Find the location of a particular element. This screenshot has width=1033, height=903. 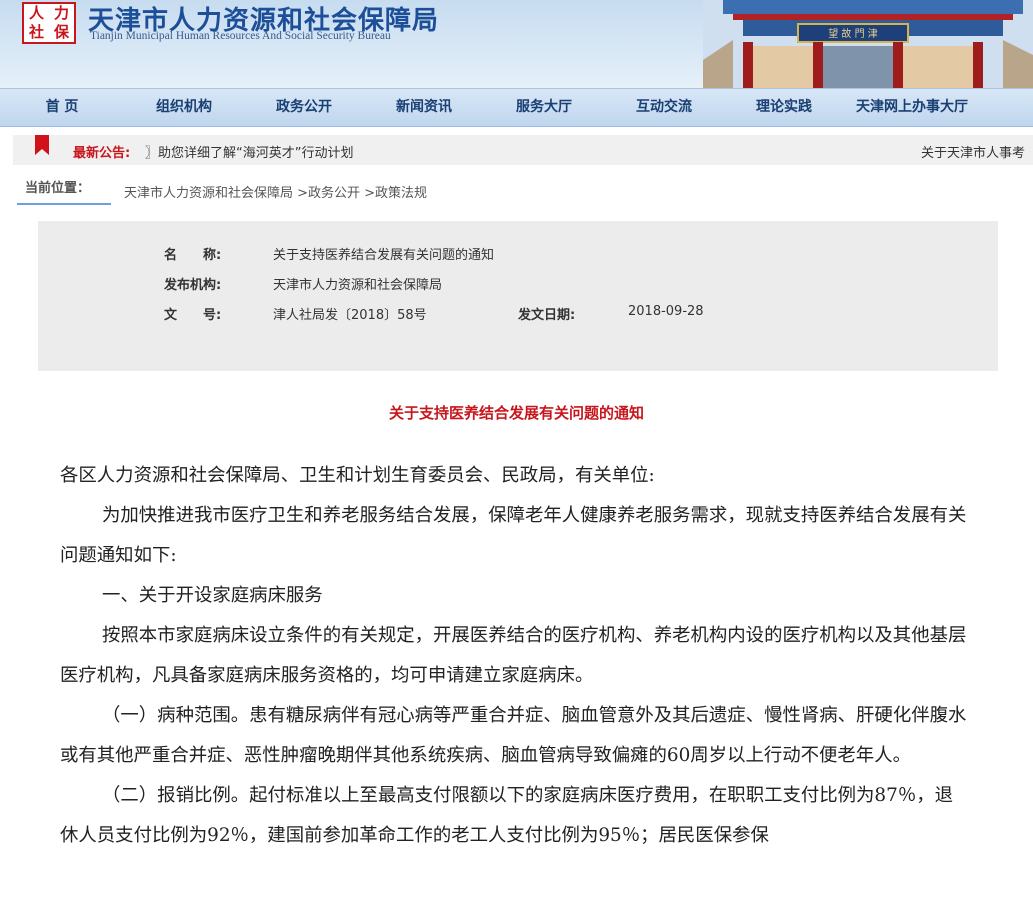

name-value: 关于支持医养结合发展有关问题的通知 is located at coordinates (384, 255).